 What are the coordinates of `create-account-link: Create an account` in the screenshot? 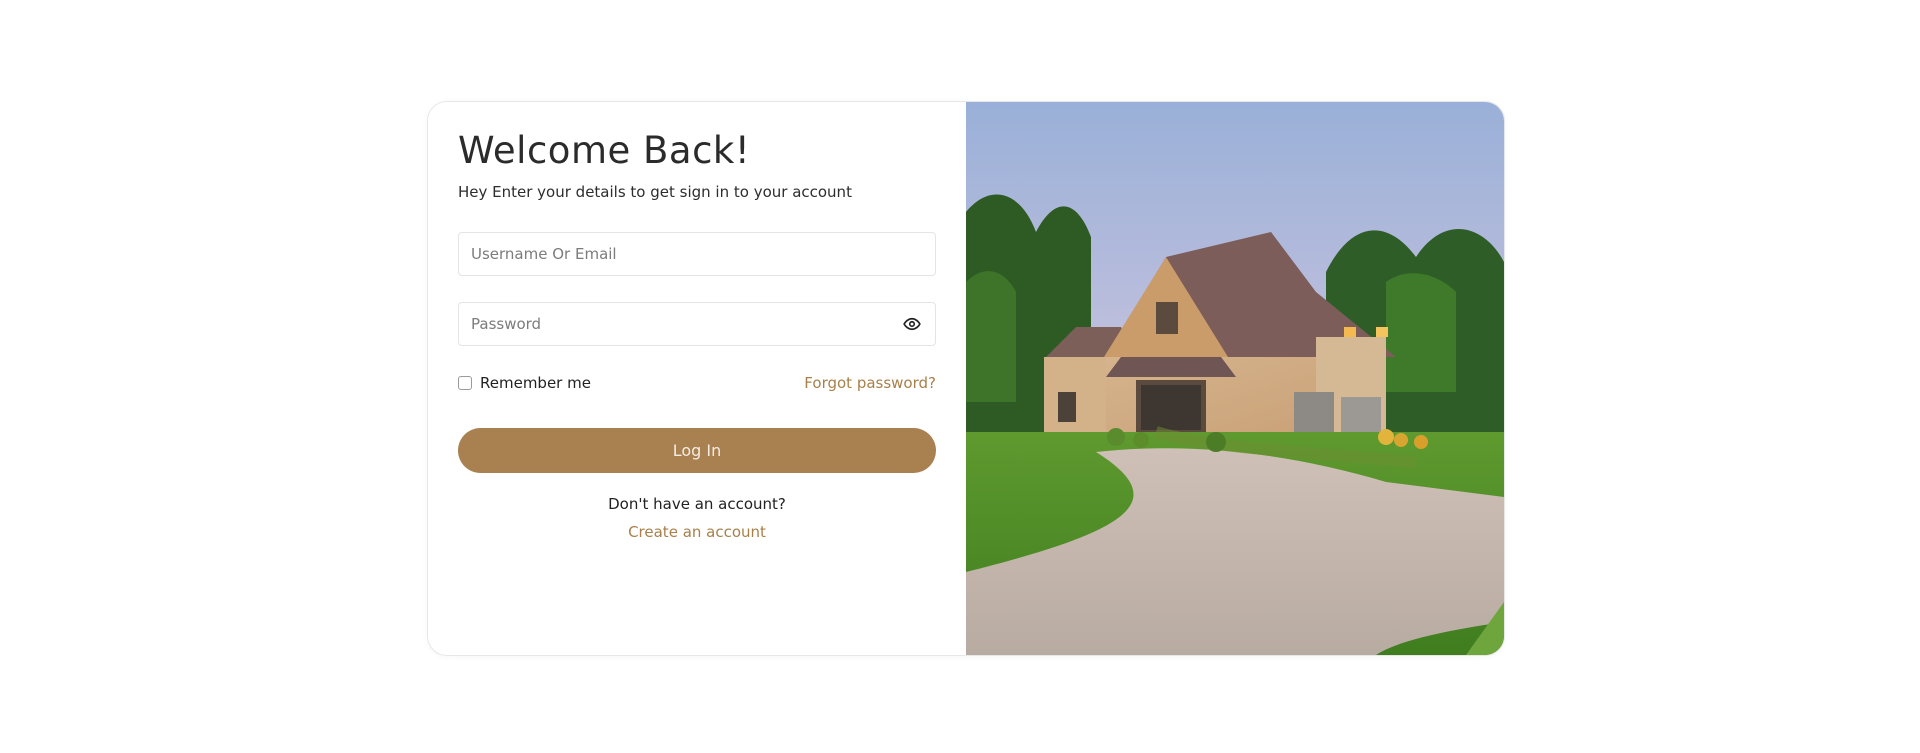 It's located at (697, 532).